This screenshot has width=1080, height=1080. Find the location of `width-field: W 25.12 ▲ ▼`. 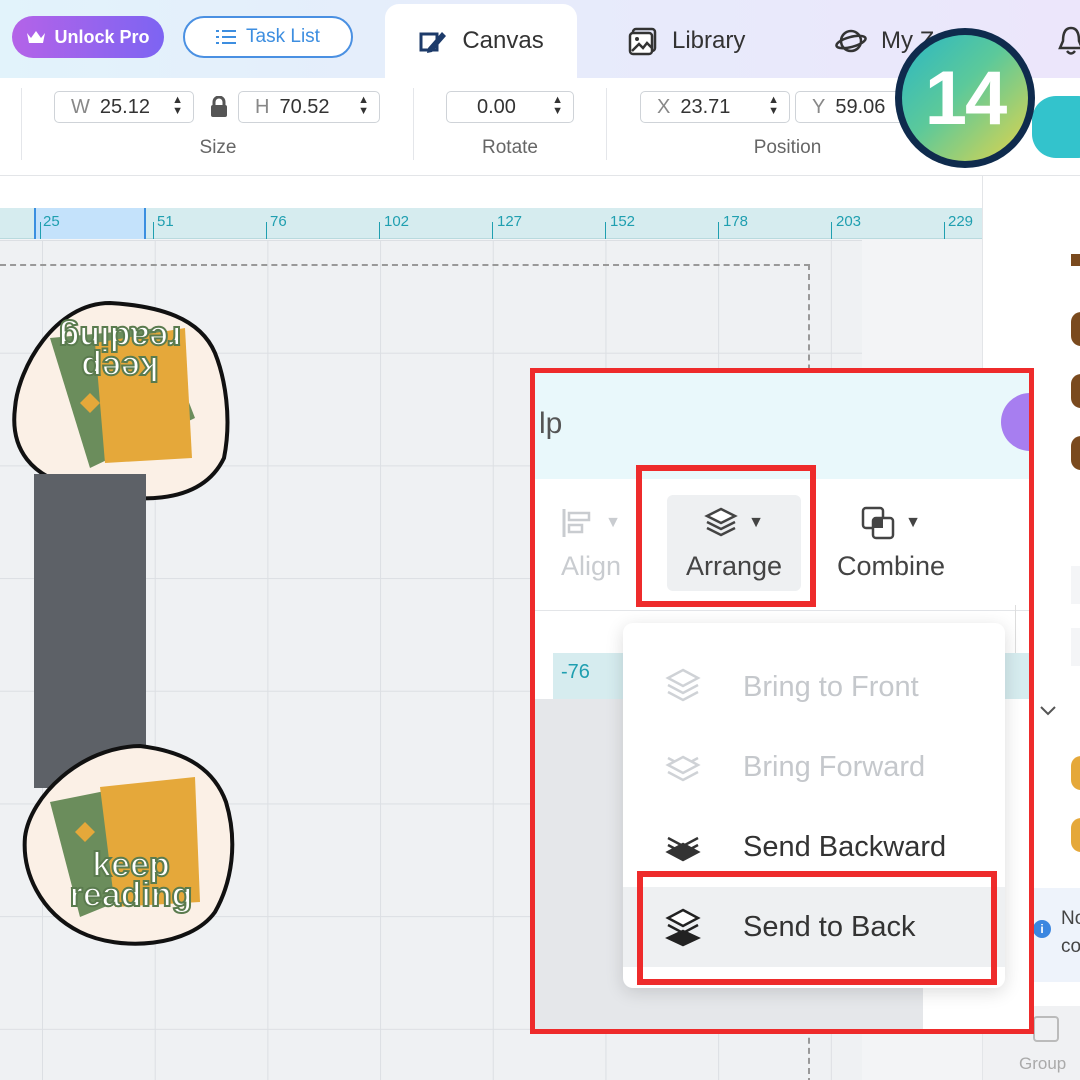

width-field: W 25.12 ▲ ▼ is located at coordinates (124, 107).